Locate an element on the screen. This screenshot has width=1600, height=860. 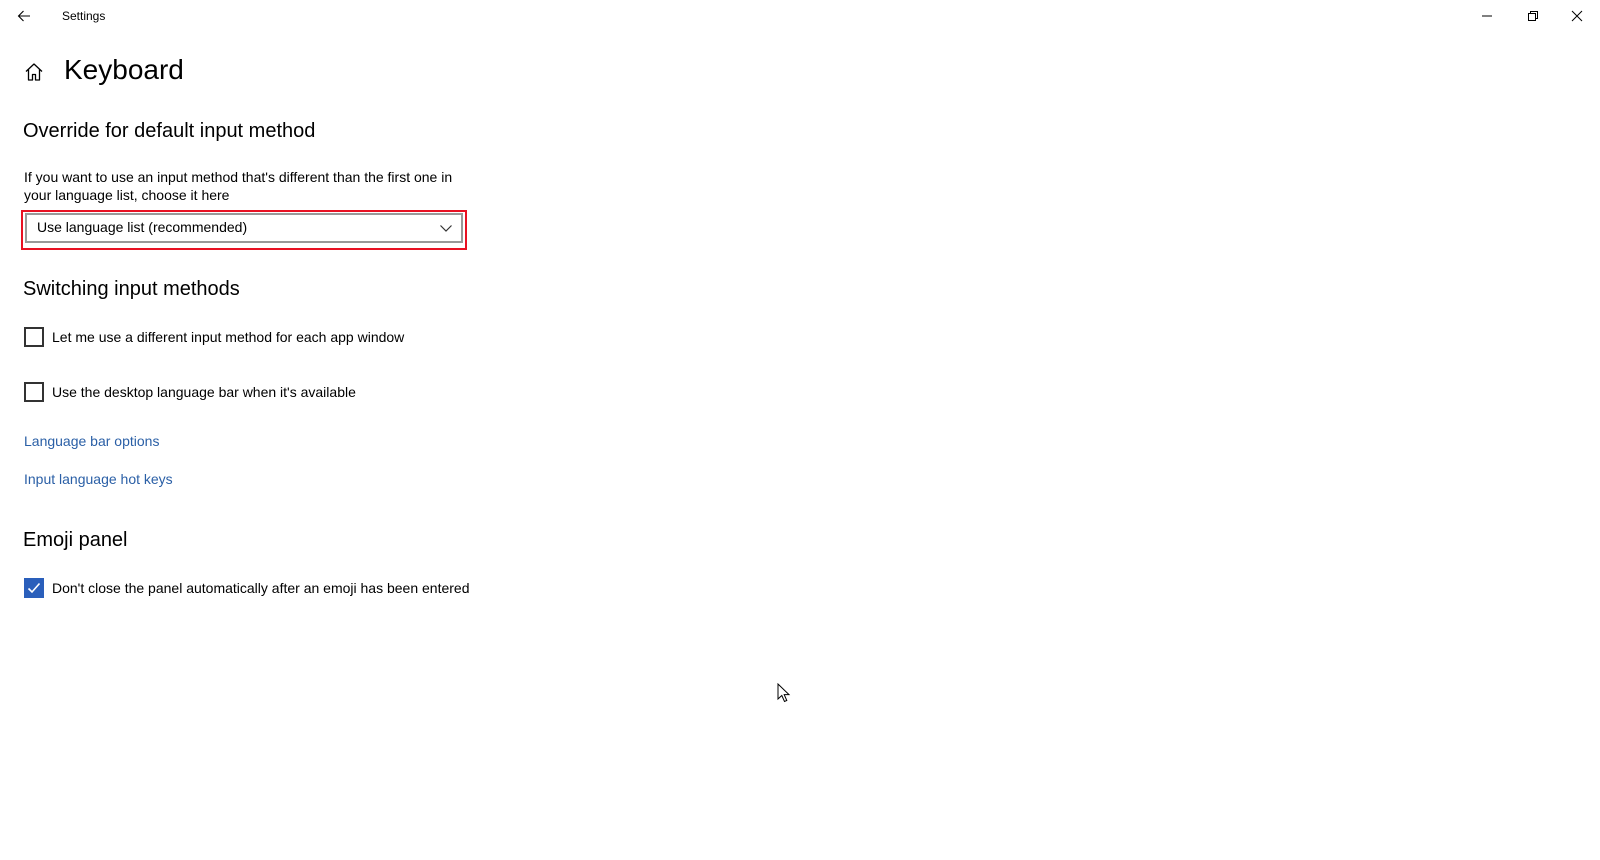
dropdown-selected-value: Use language list (recommended) is located at coordinates (142, 227).